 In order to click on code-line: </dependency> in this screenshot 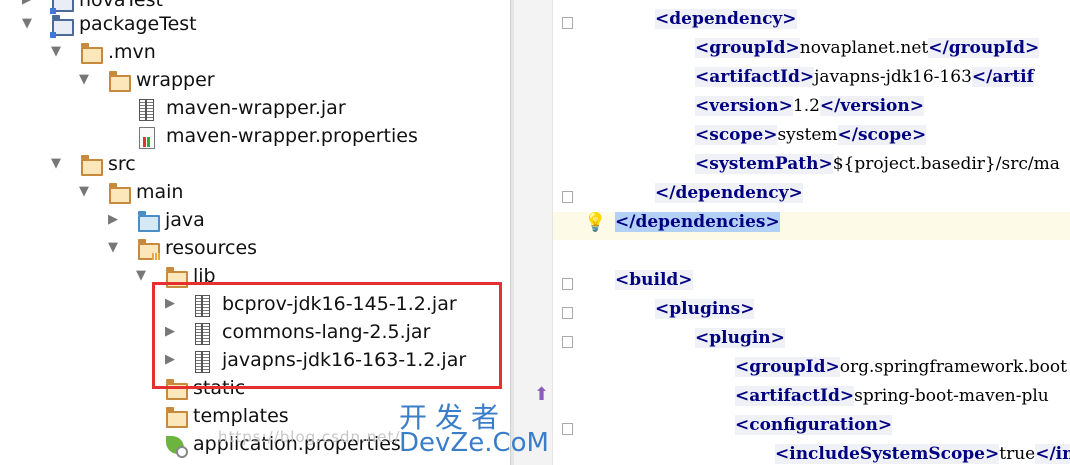, I will do `click(729, 197)`.